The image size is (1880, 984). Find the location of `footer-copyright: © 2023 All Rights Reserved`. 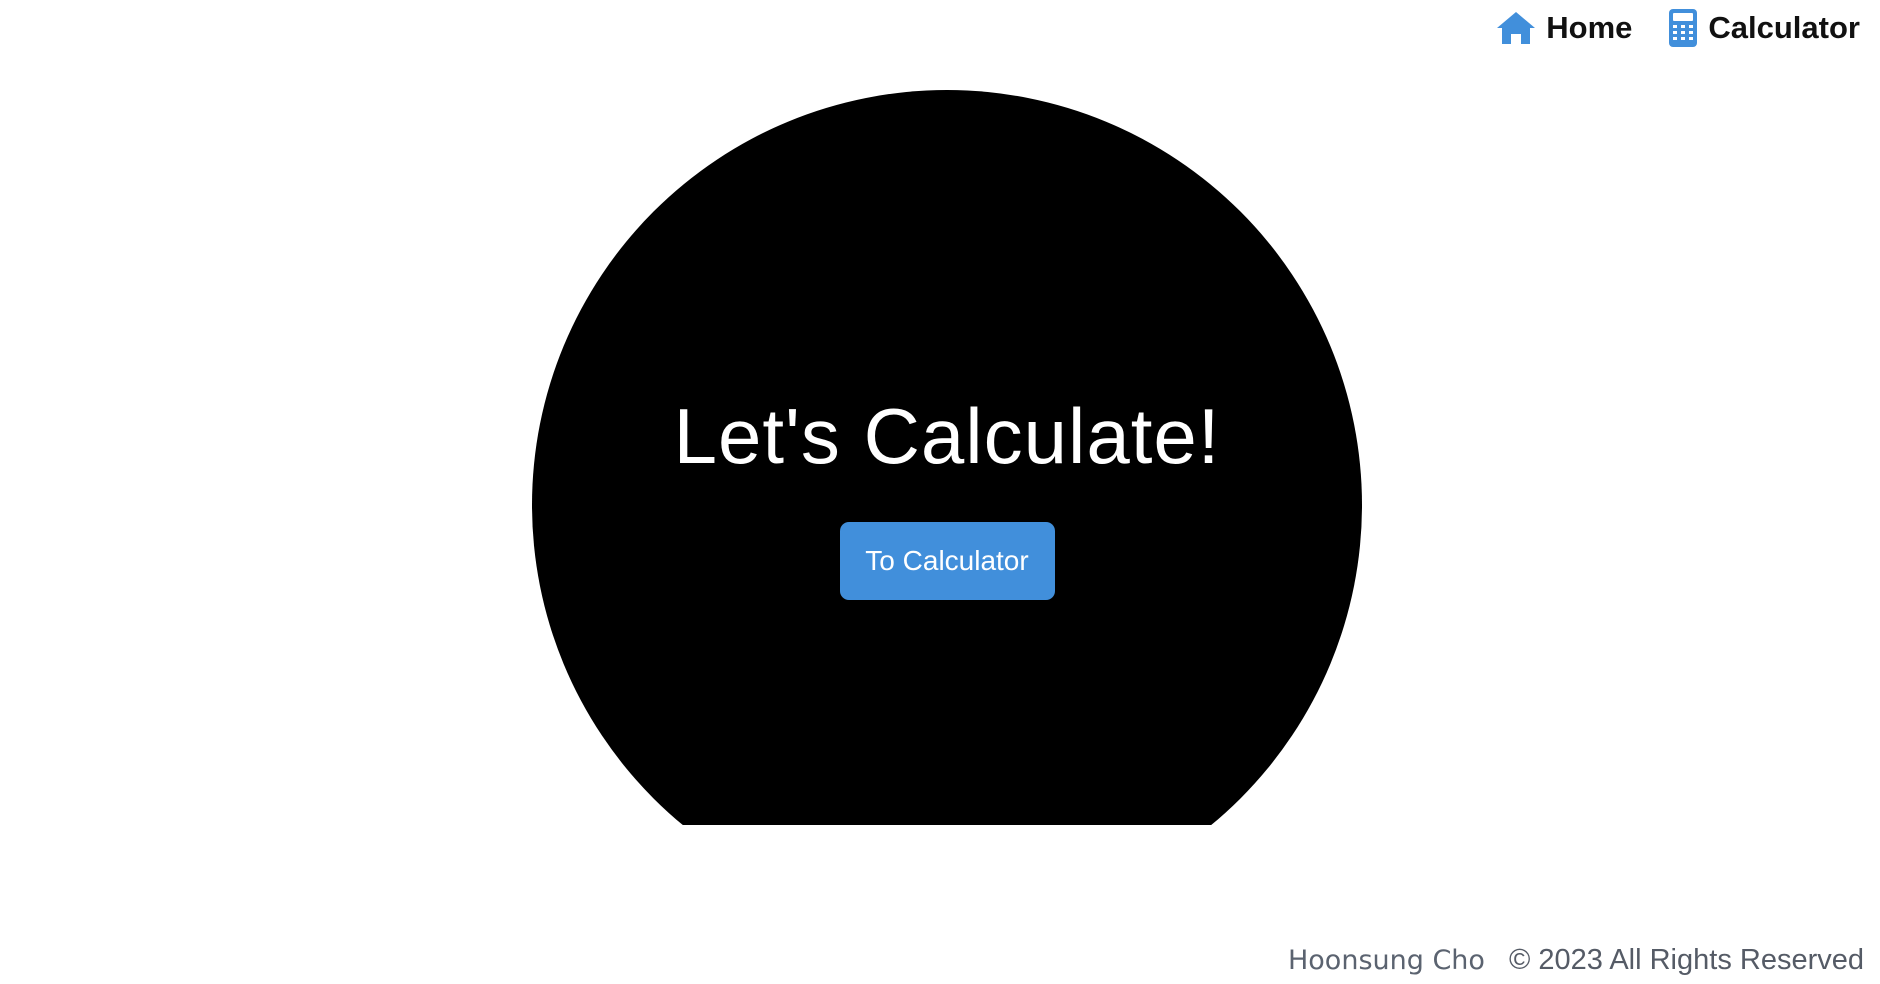

footer-copyright: © 2023 All Rights Reserved is located at coordinates (1686, 960).